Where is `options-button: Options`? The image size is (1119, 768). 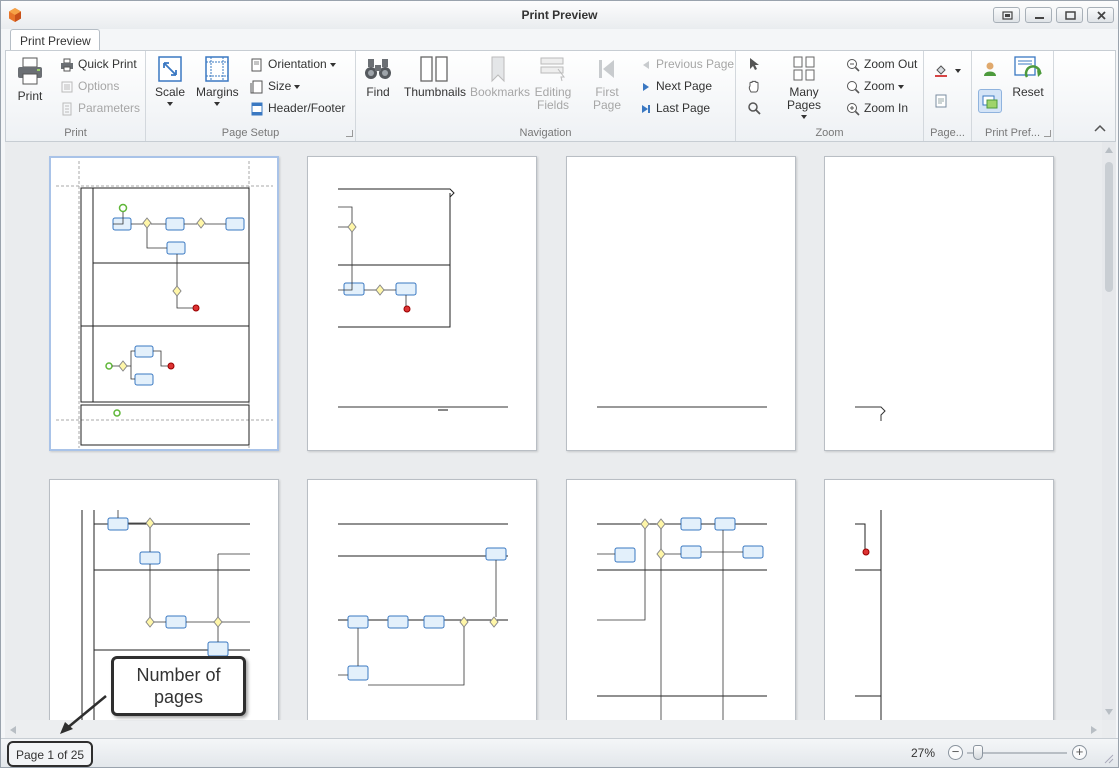
options-button: Options is located at coordinates (89, 88).